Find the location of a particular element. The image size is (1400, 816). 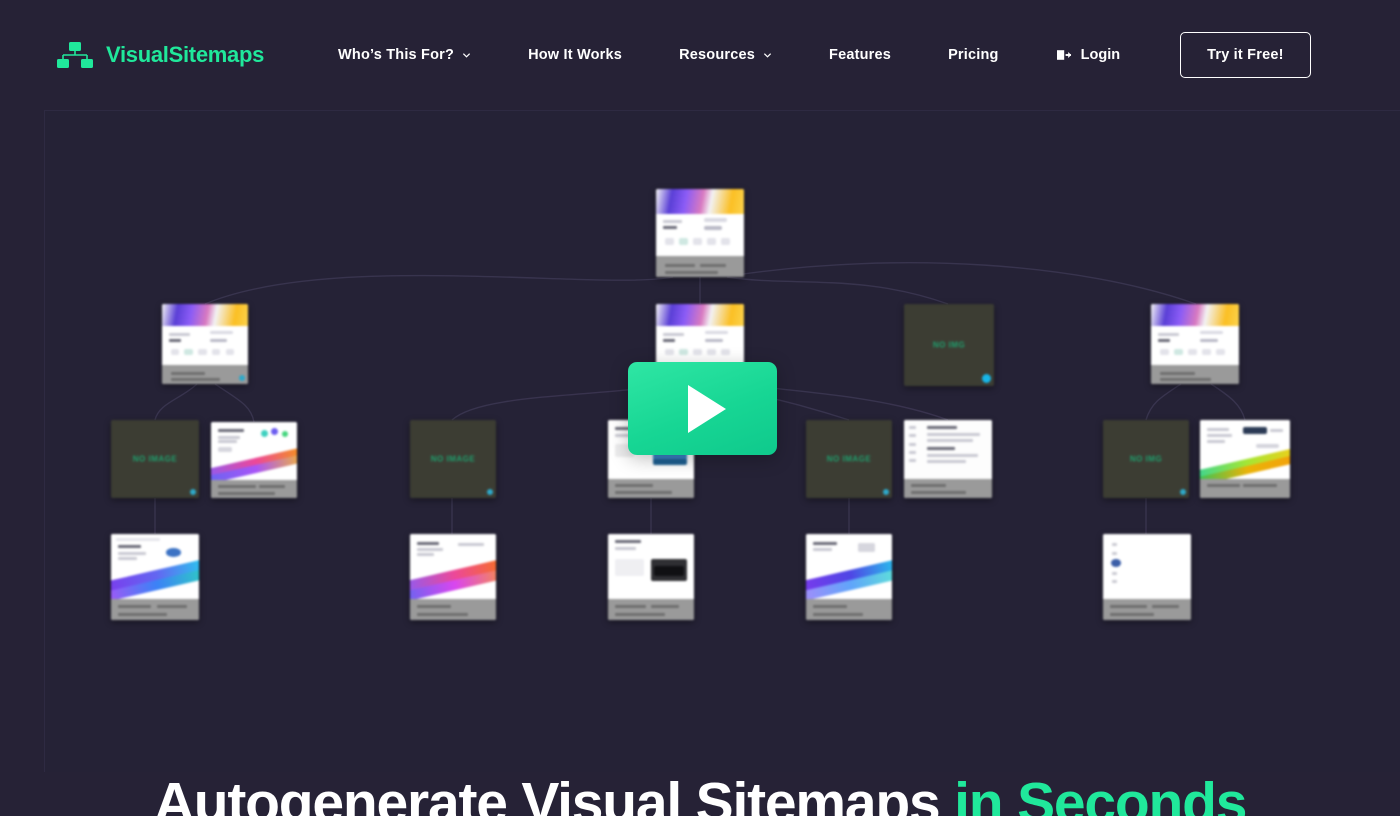

headline-accent: in Seconds is located at coordinates (1100, 793).